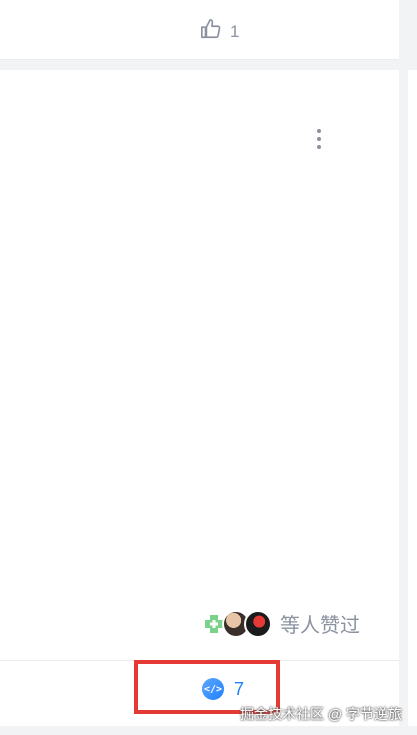 This screenshot has width=417, height=735. I want to click on like-button: 1, so click(219, 31).